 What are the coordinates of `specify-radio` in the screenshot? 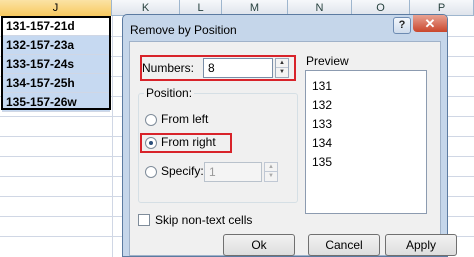 It's located at (151, 172).